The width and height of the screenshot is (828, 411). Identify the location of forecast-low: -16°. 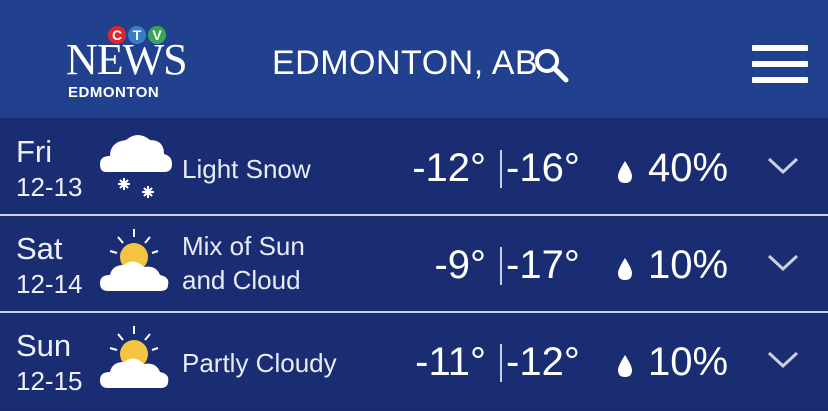
(543, 168).